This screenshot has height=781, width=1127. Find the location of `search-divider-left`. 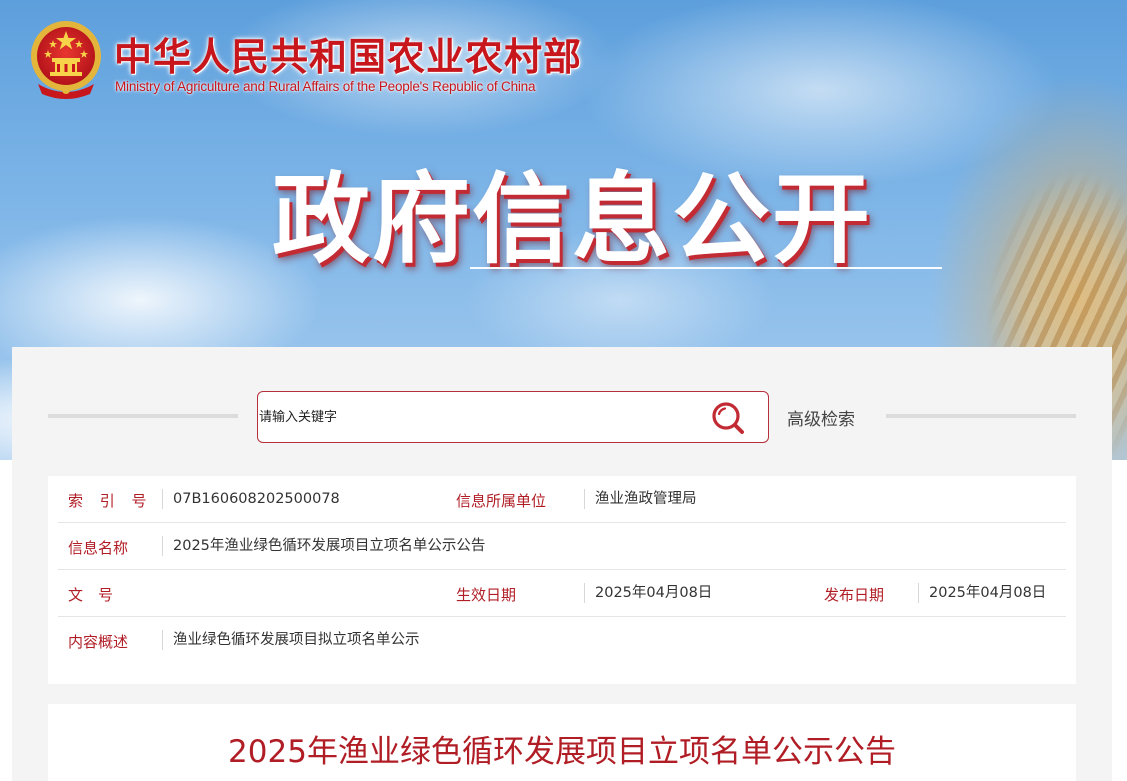

search-divider-left is located at coordinates (143, 416).